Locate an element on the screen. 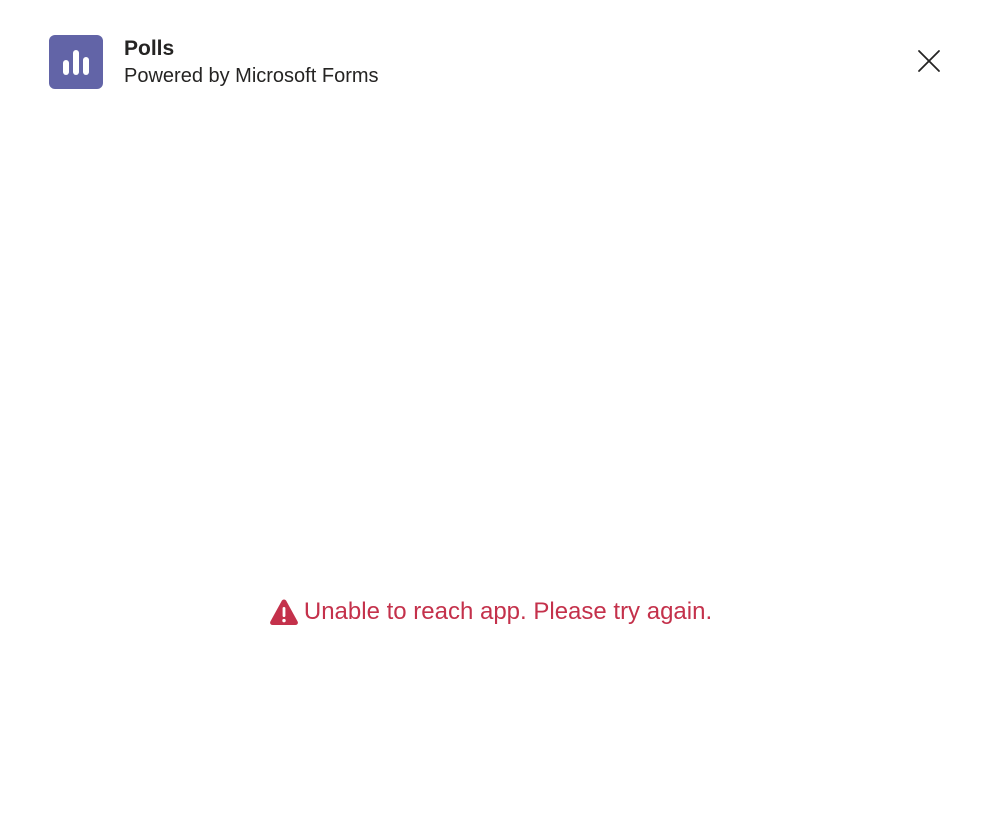  bar-chart-icon is located at coordinates (76, 62).